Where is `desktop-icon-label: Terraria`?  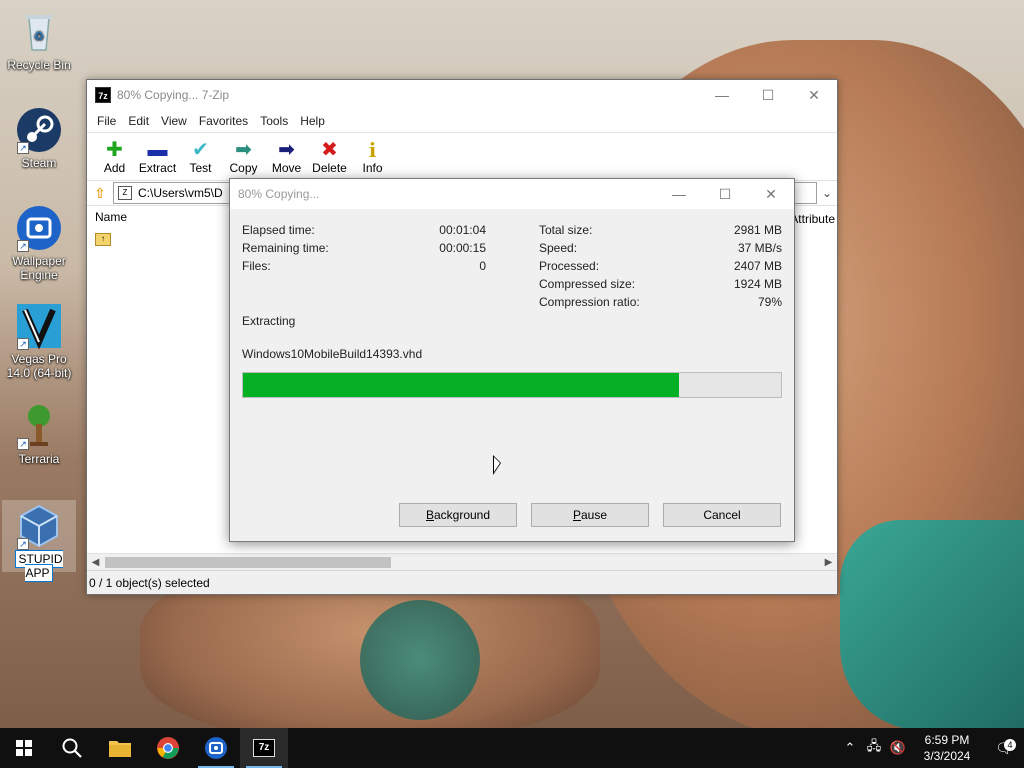
desktop-icon-label: Terraria is located at coordinates (39, 459).